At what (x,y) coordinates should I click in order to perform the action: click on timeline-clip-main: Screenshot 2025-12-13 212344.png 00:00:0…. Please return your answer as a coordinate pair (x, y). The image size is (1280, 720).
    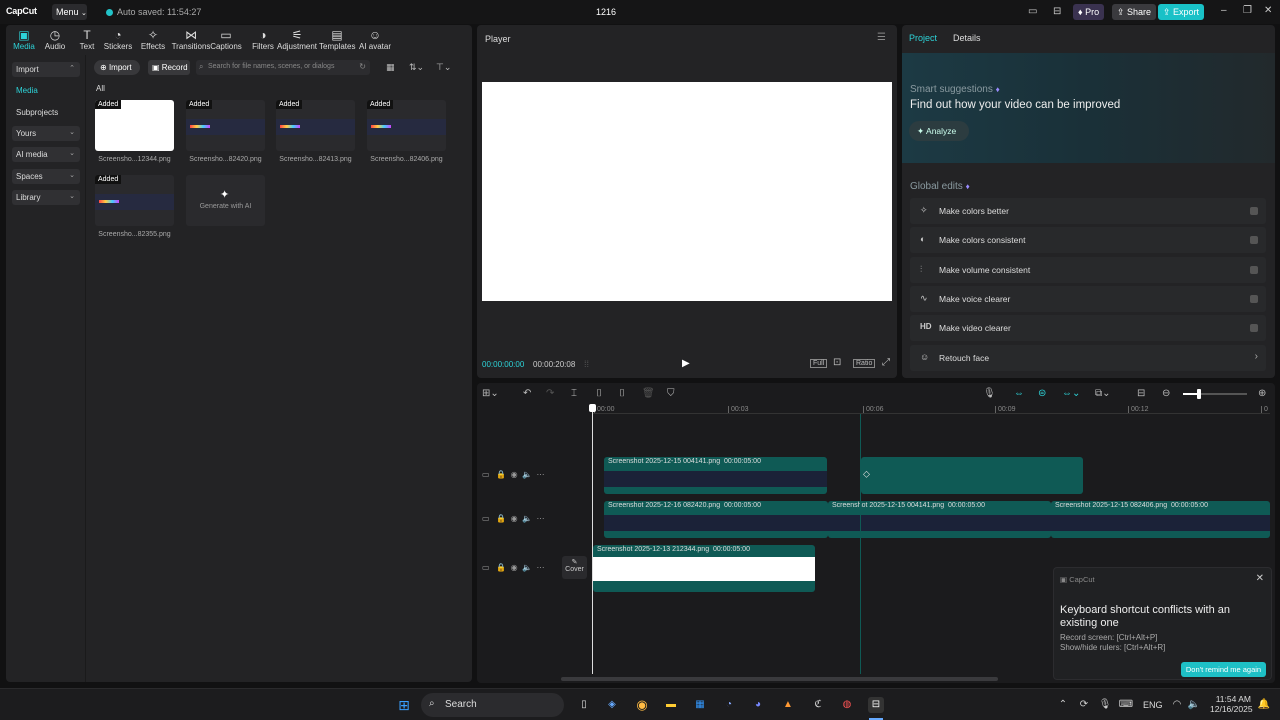
    Looking at the image, I should click on (704, 568).